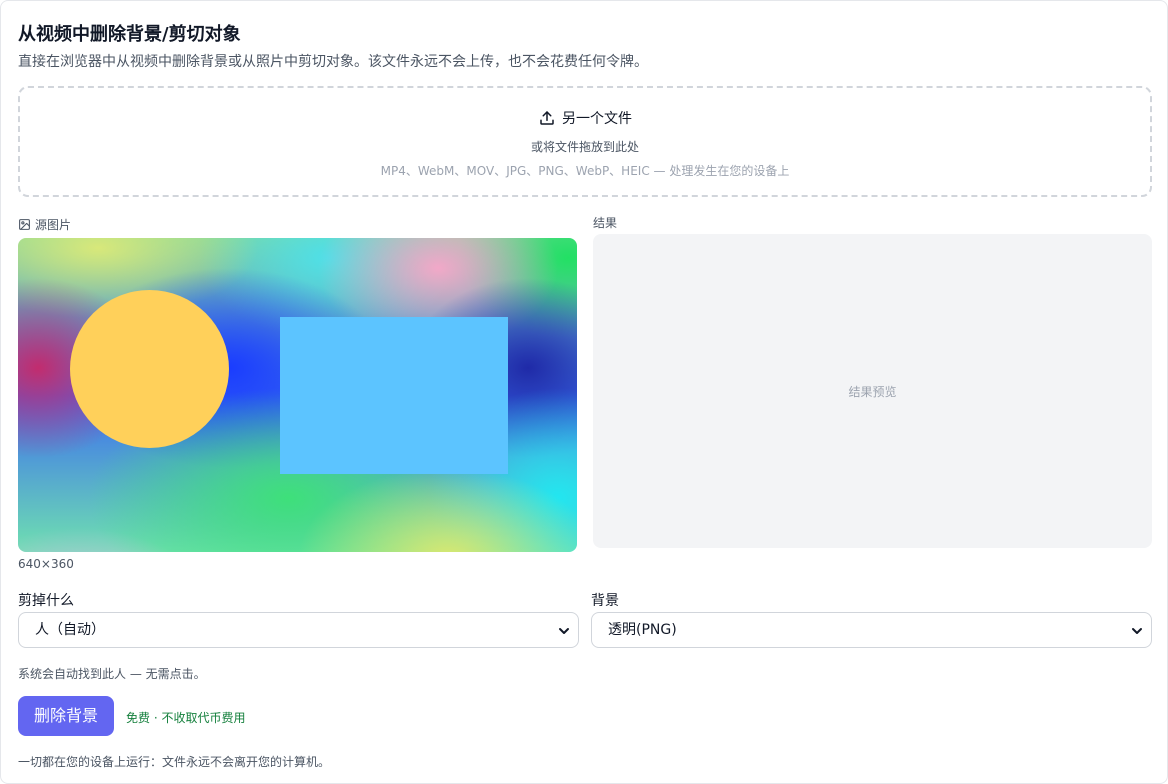 The image size is (1168, 784). Describe the element at coordinates (605, 223) in the screenshot. I see `result-label: 结果` at that location.